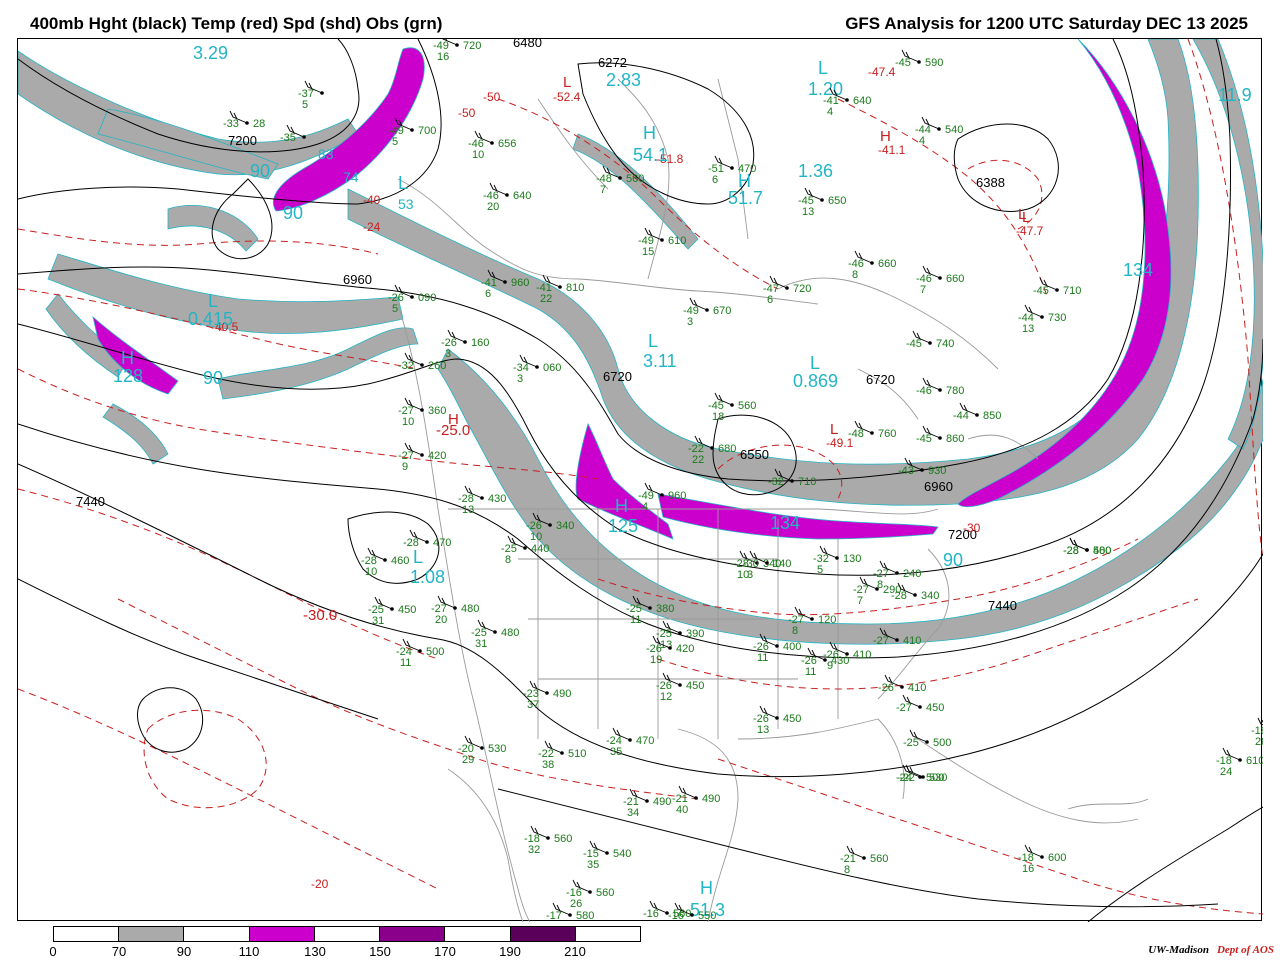 The image size is (1280, 960). What do you see at coordinates (881, 641) in the screenshot?
I see `obs-temp: -27` at bounding box center [881, 641].